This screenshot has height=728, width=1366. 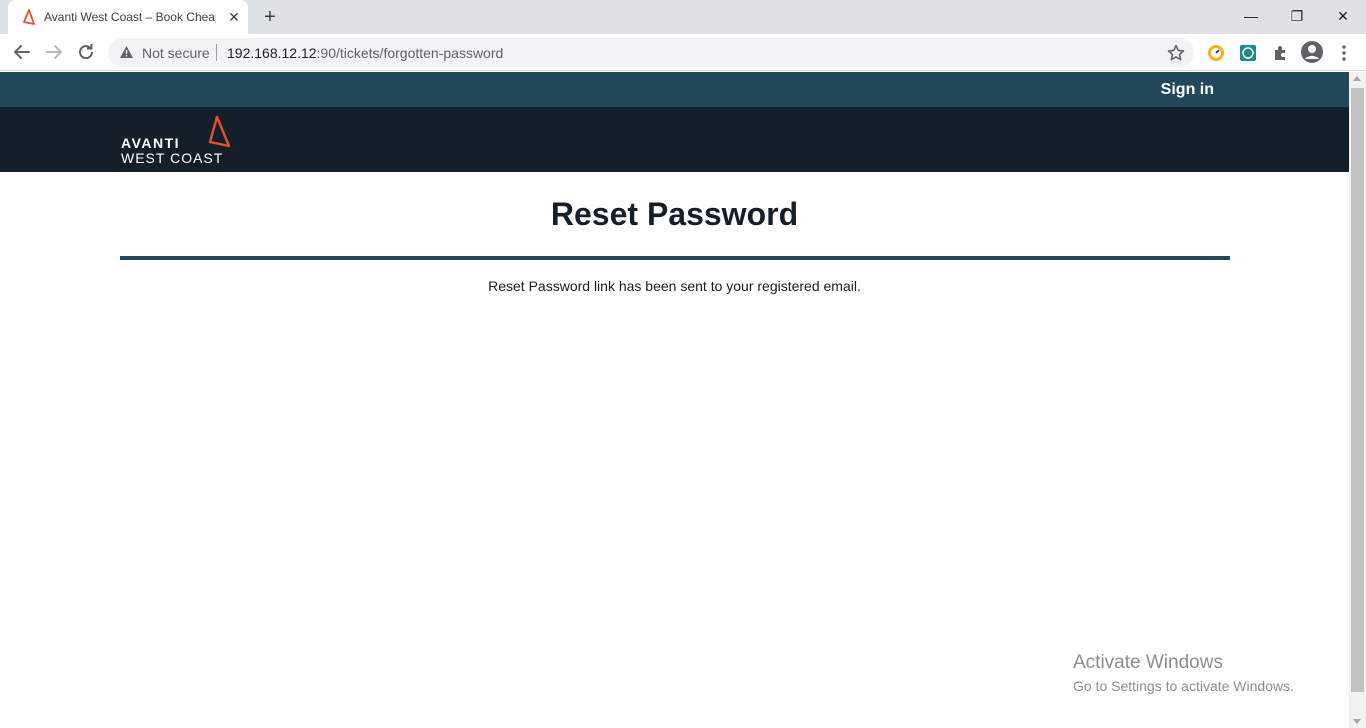 What do you see at coordinates (1187, 90) in the screenshot?
I see `sign-in-link: Sign in` at bounding box center [1187, 90].